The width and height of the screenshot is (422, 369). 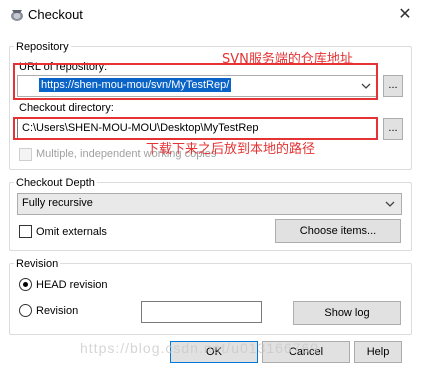 What do you see at coordinates (209, 204) in the screenshot?
I see `depth-combo: Fully recursive` at bounding box center [209, 204].